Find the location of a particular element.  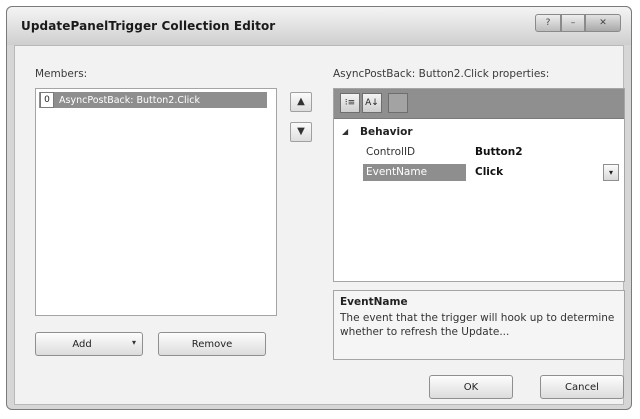

members-label: Members: is located at coordinates (61, 74).